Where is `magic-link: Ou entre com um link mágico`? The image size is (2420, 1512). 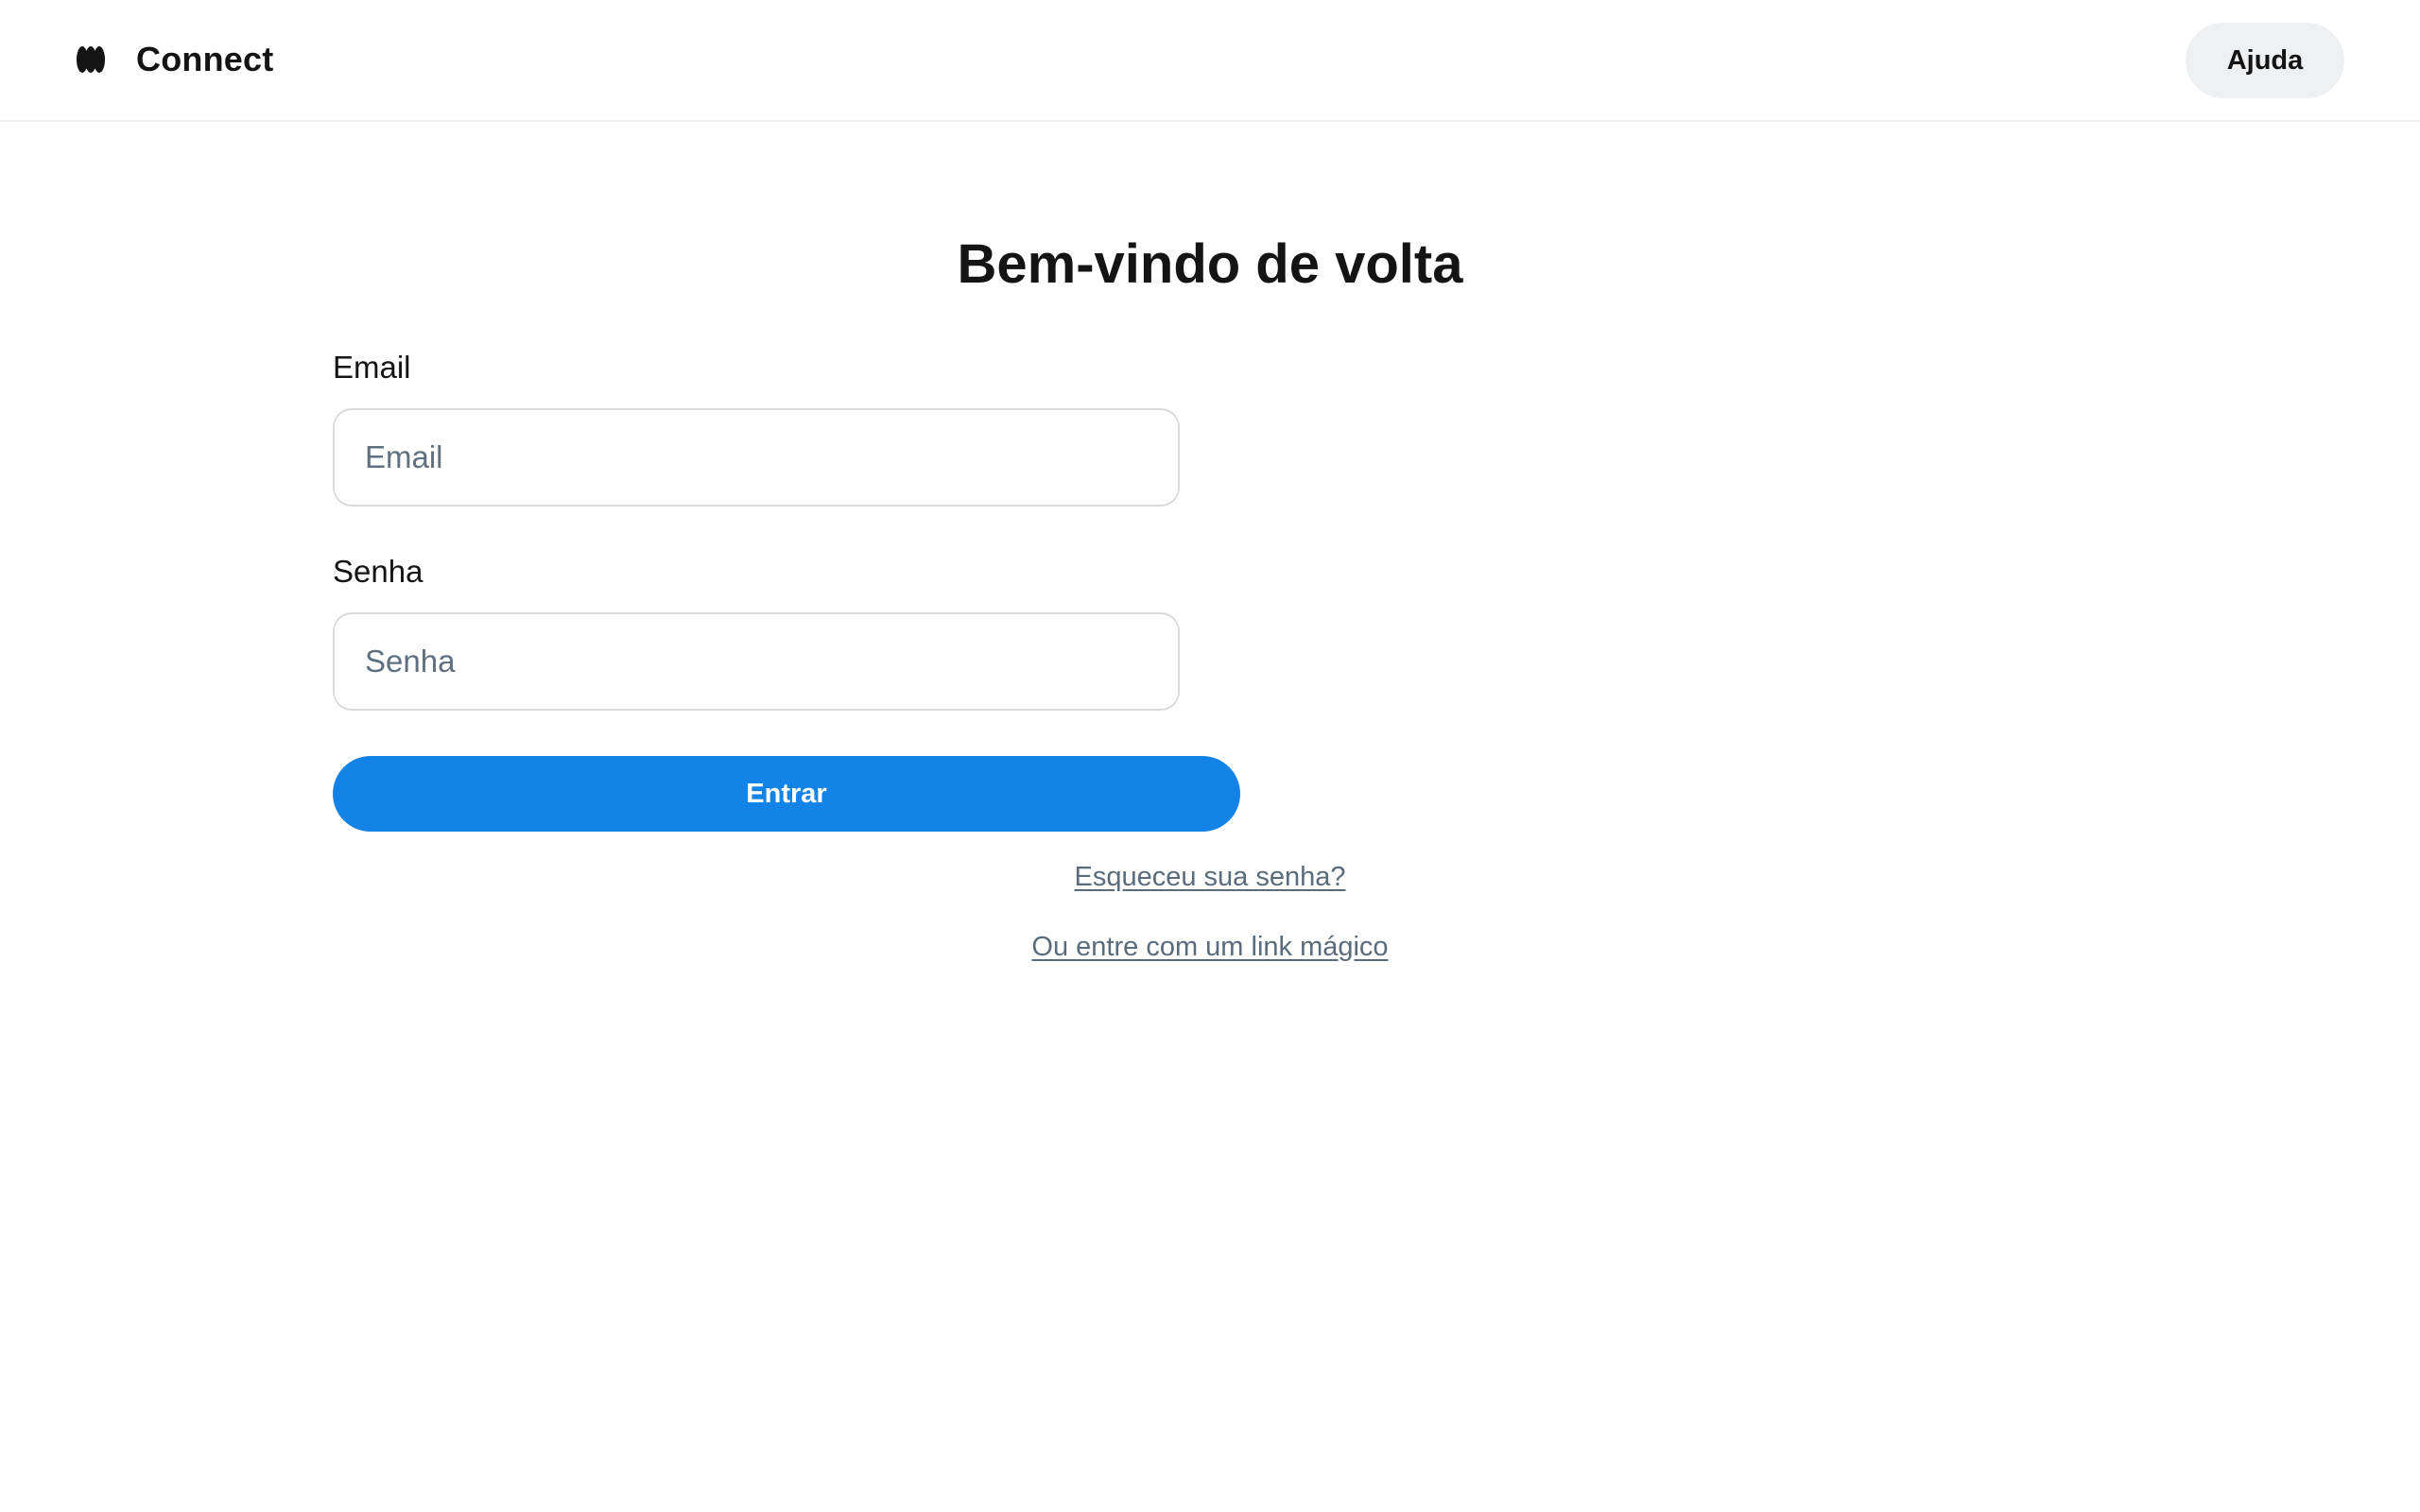
magic-link: Ou entre com um link mágico is located at coordinates (1210, 947).